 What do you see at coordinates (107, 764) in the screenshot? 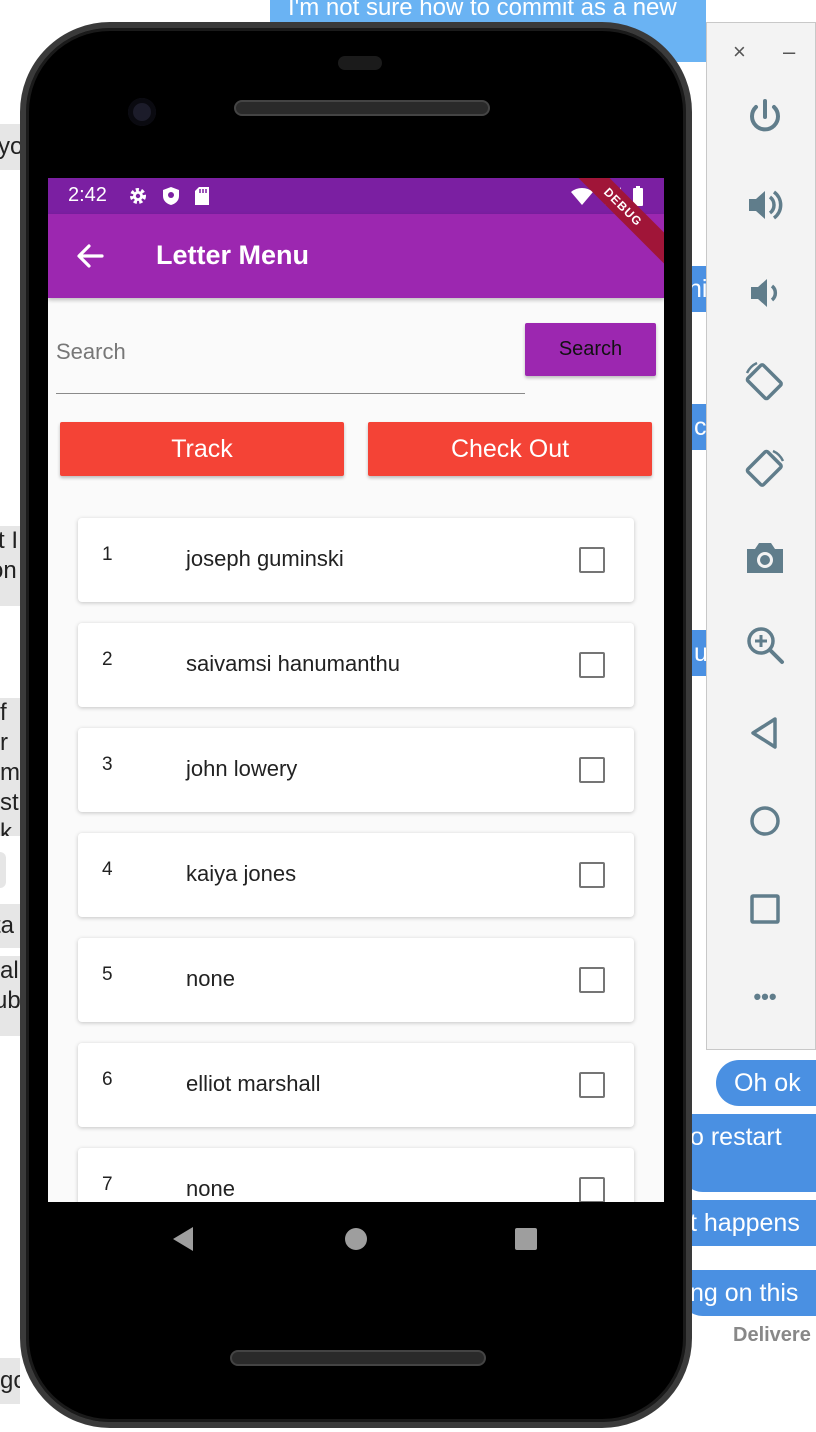
I see `item-number: 3` at bounding box center [107, 764].